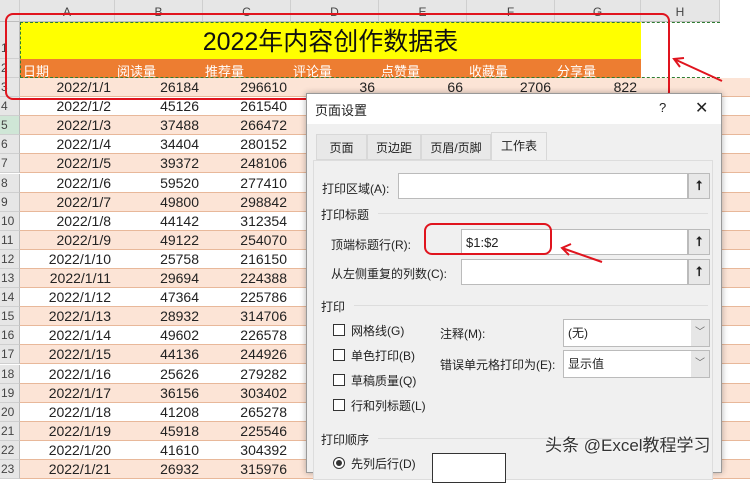 The height and width of the screenshot is (483, 750). What do you see at coordinates (247, 202) in the screenshot?
I see `cell: 298842` at bounding box center [247, 202].